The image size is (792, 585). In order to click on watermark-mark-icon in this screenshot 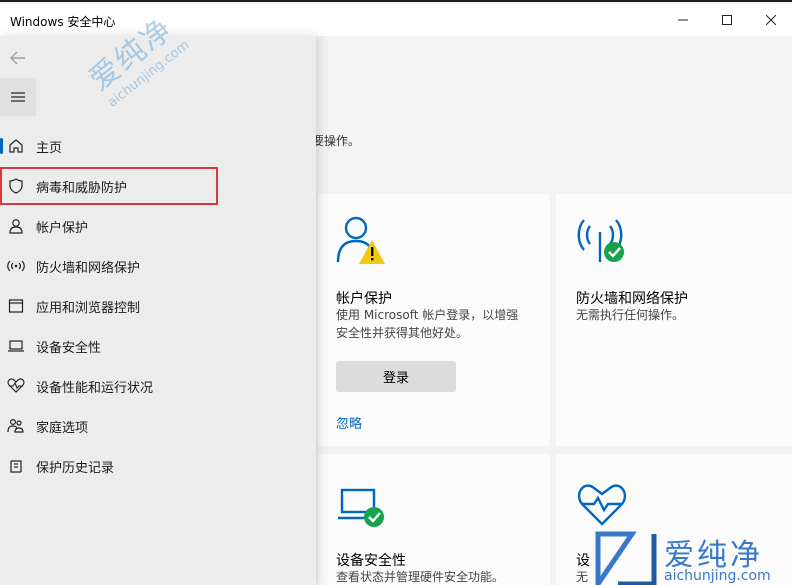, I will do `click(626, 558)`.